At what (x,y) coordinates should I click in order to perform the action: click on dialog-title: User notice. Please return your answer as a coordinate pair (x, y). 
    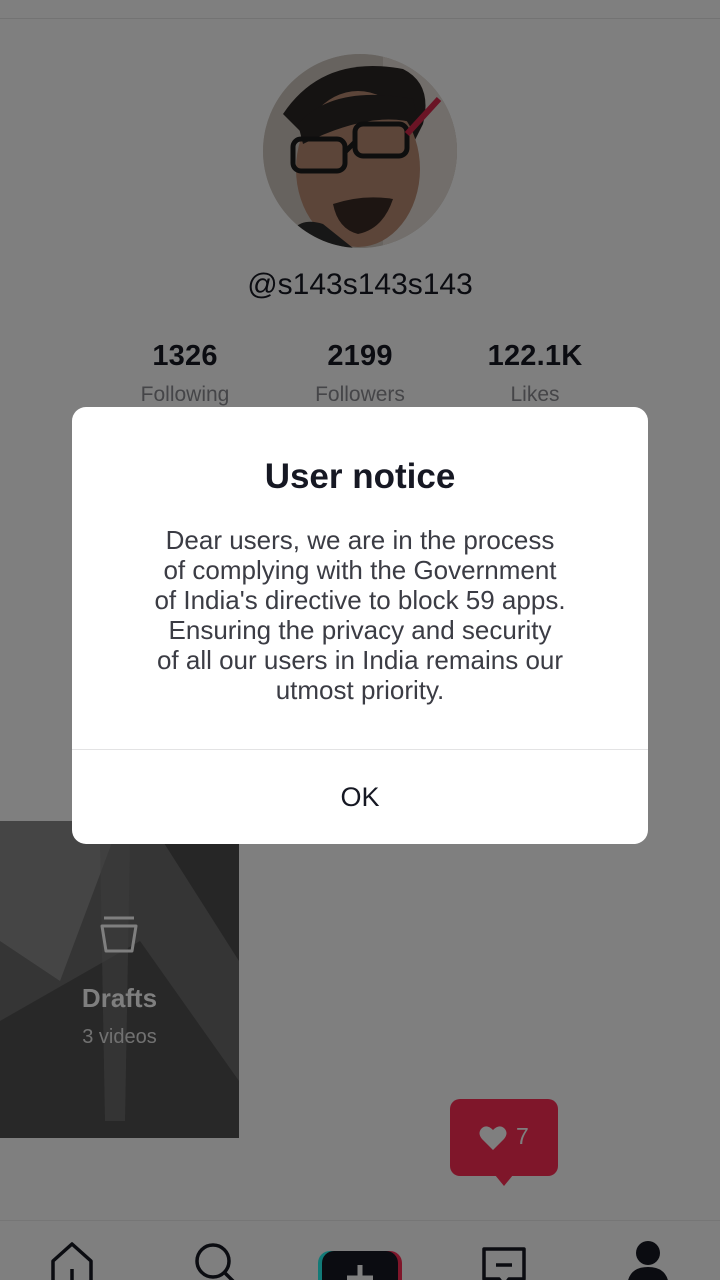
    Looking at the image, I should click on (360, 476).